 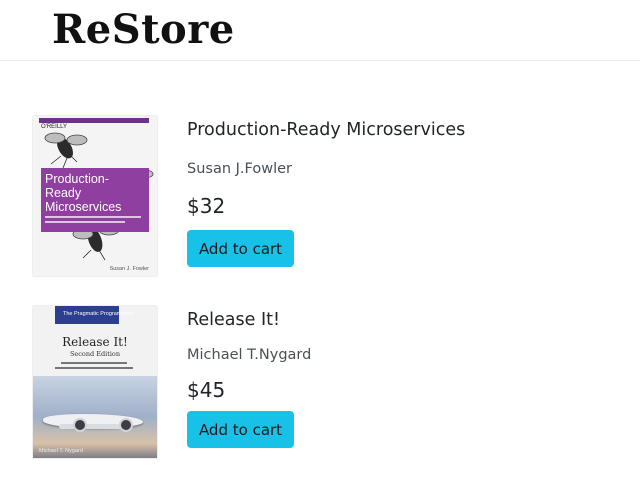 I want to click on cover-publisher: The Pragmatic Programmers, so click(x=98, y=314).